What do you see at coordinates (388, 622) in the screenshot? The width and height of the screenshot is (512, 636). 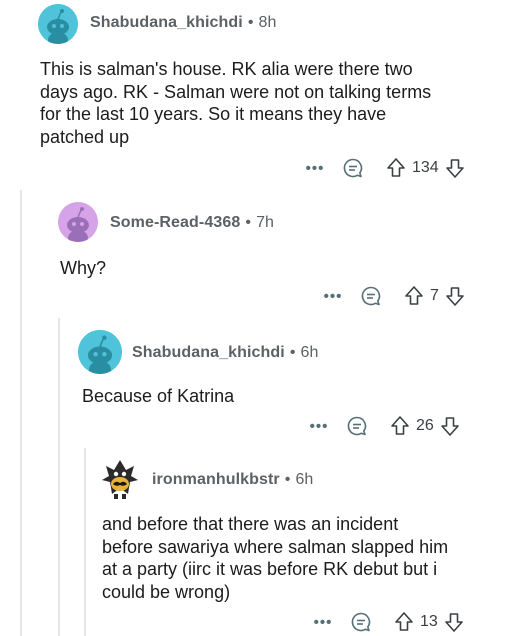 I see `comment-actions: ••• 13` at bounding box center [388, 622].